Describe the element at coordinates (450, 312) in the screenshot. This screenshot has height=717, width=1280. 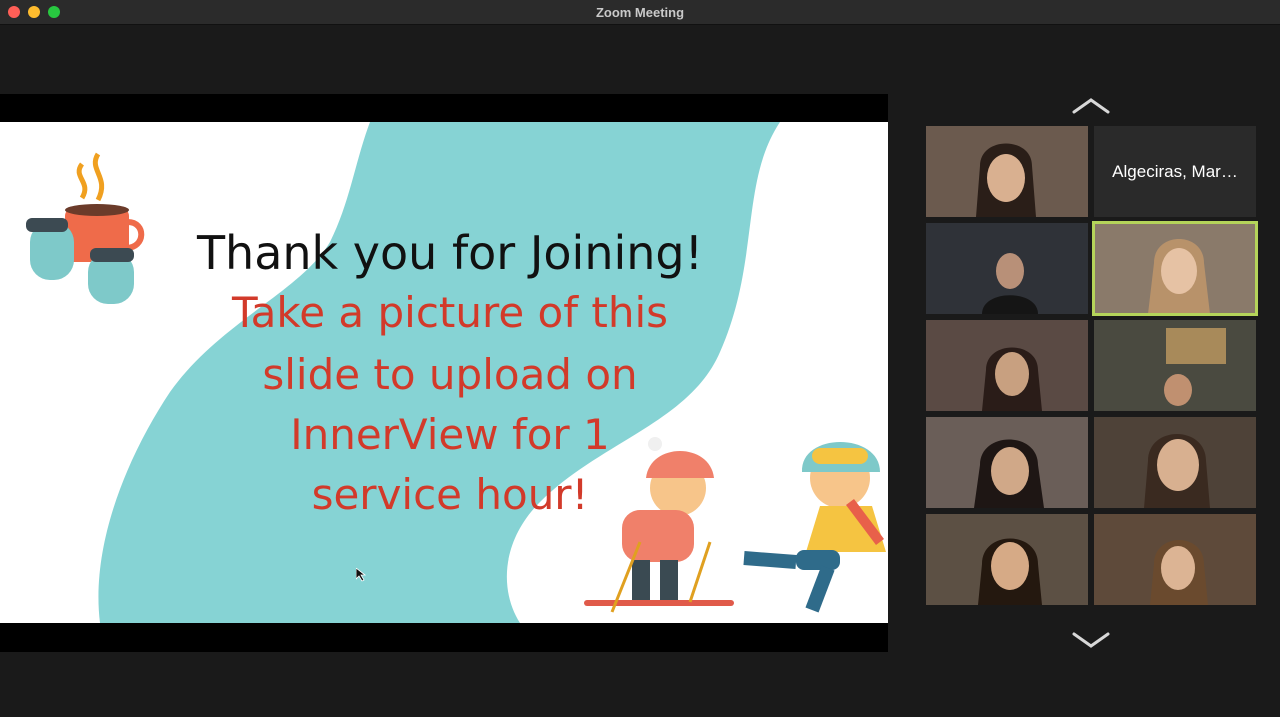
I see `slide-instruction-line-1: Take a picture of this` at that location.